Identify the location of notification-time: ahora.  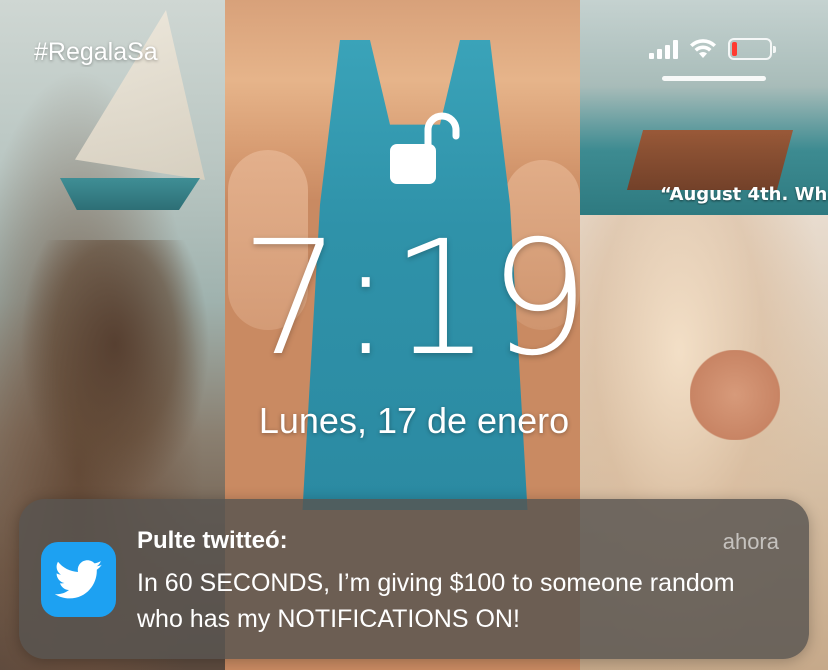
(750, 541).